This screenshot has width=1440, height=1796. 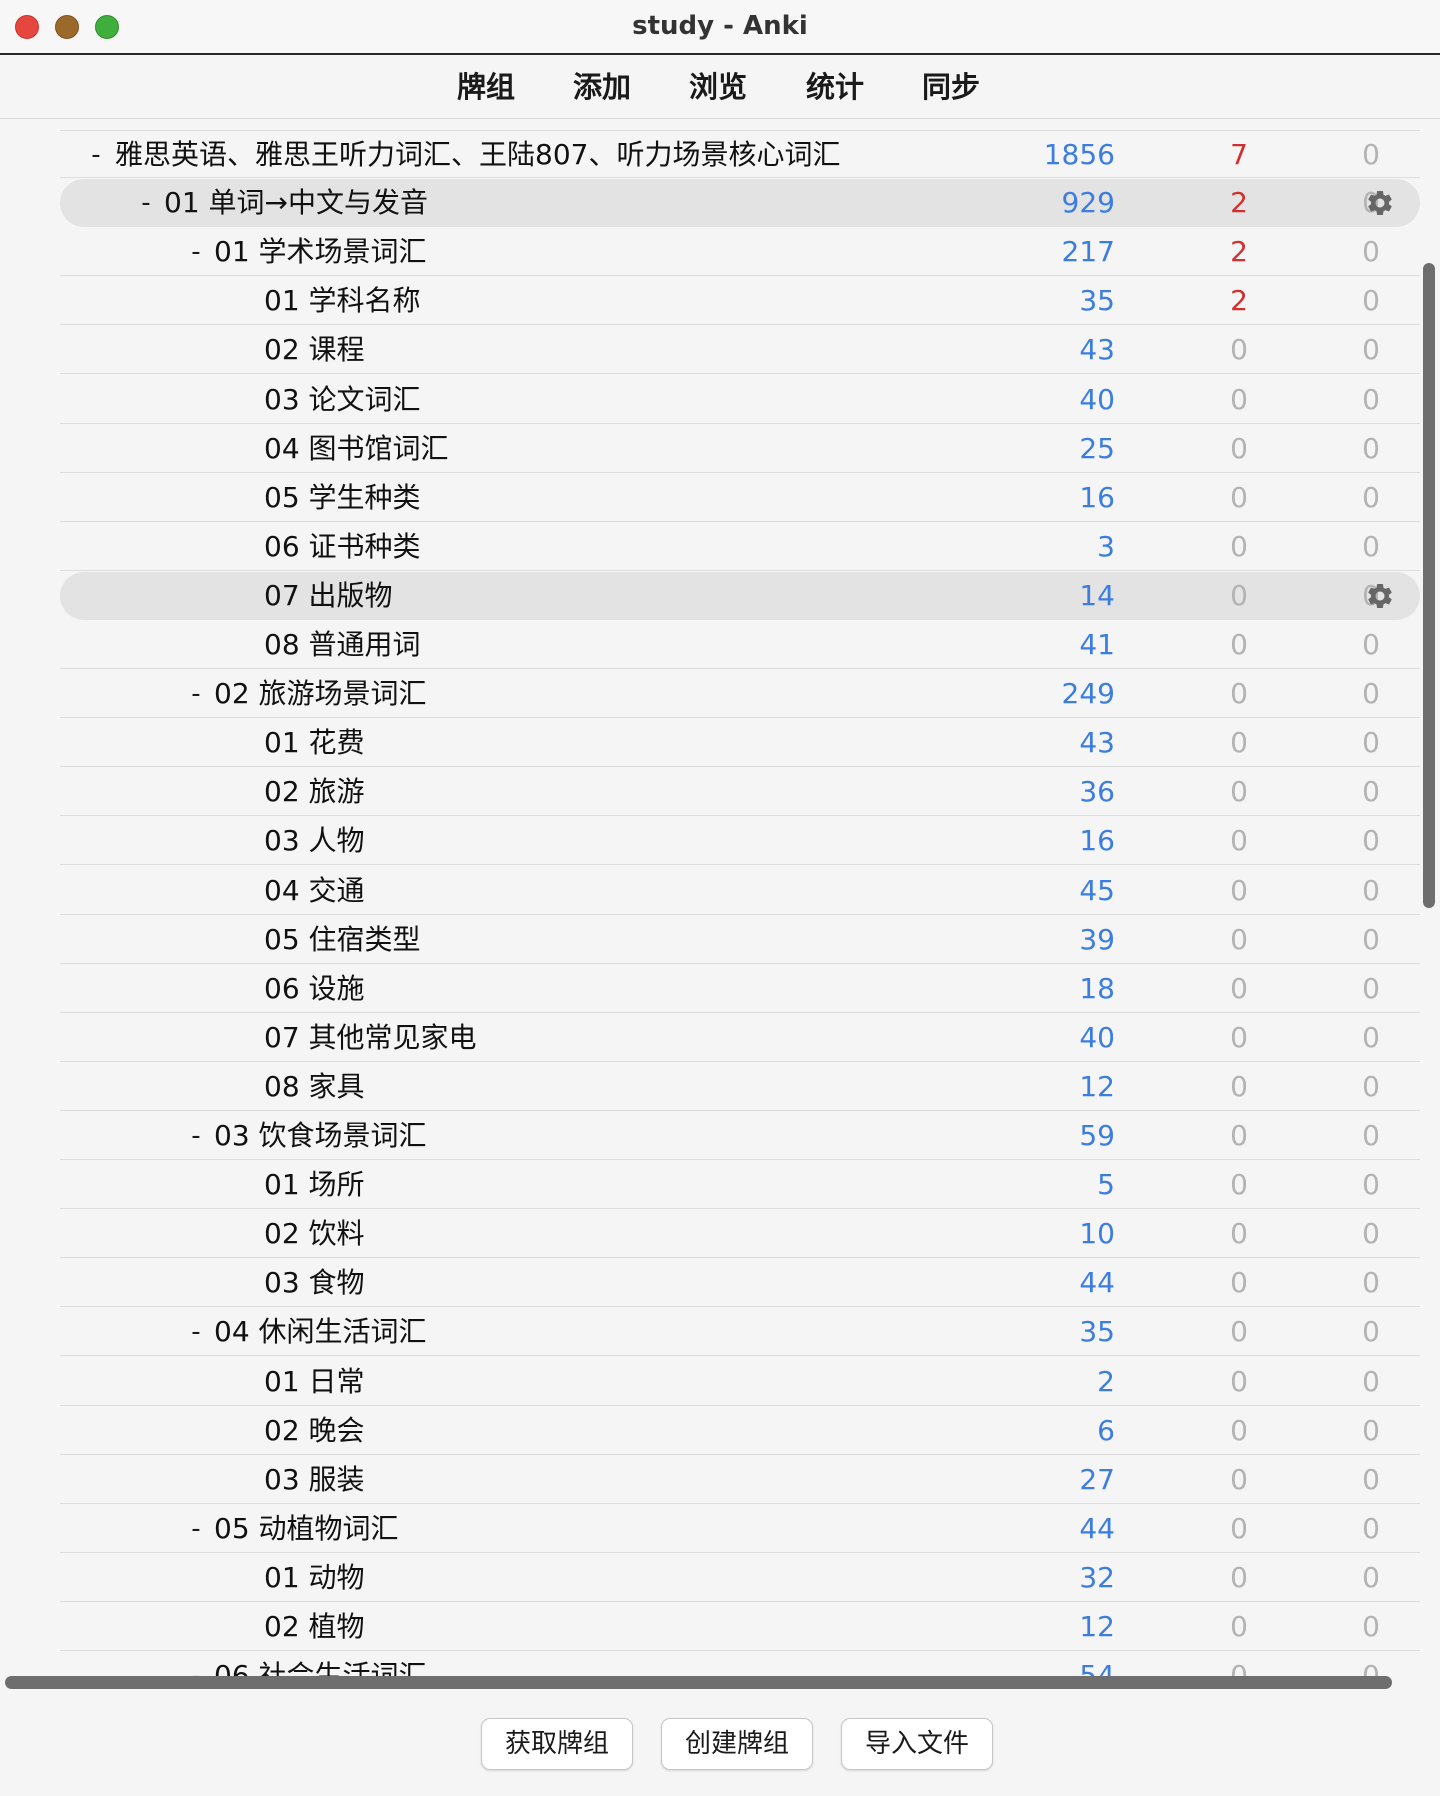 What do you see at coordinates (602, 87) in the screenshot?
I see `toolbar-add: 添加` at bounding box center [602, 87].